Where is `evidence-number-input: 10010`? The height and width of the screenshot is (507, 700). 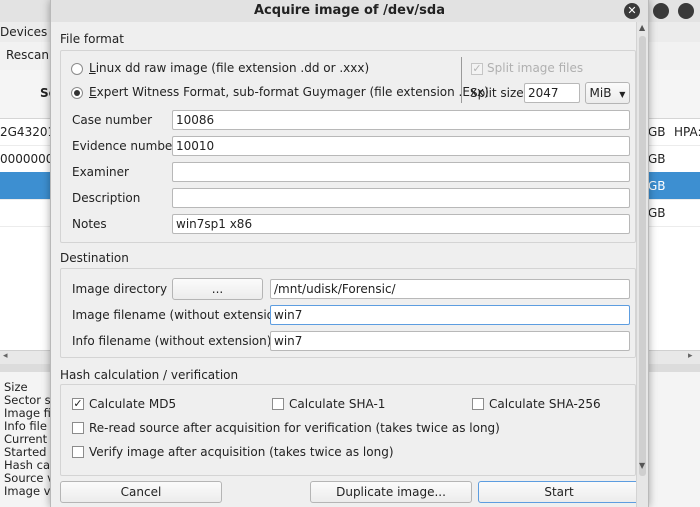
evidence-number-input: 10010 is located at coordinates (401, 146).